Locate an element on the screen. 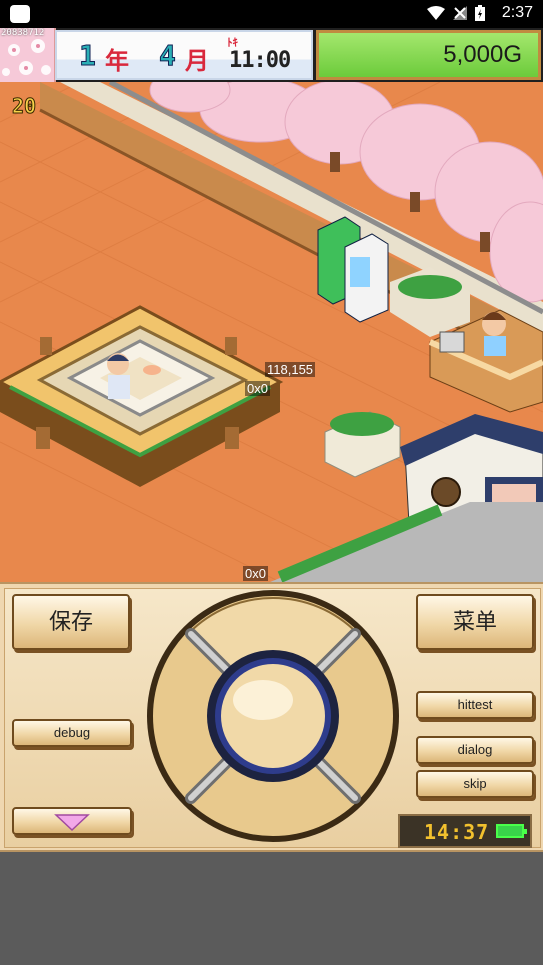  signal-off-icon is located at coordinates (460, 13).